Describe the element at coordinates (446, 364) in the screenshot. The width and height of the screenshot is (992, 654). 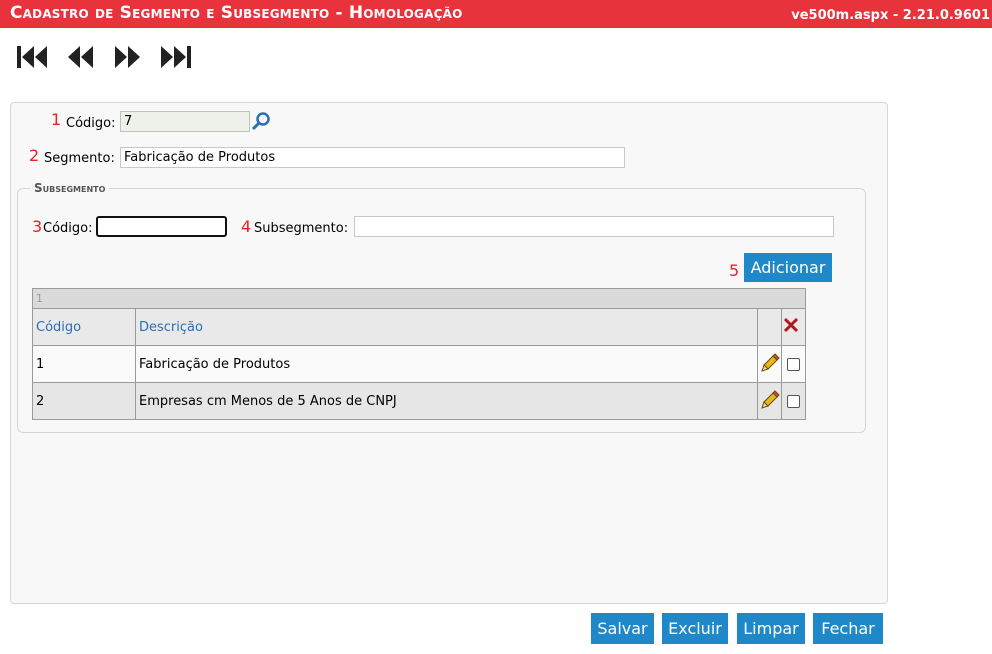
I see `cell-descricao: Fabricação de Produtos` at that location.